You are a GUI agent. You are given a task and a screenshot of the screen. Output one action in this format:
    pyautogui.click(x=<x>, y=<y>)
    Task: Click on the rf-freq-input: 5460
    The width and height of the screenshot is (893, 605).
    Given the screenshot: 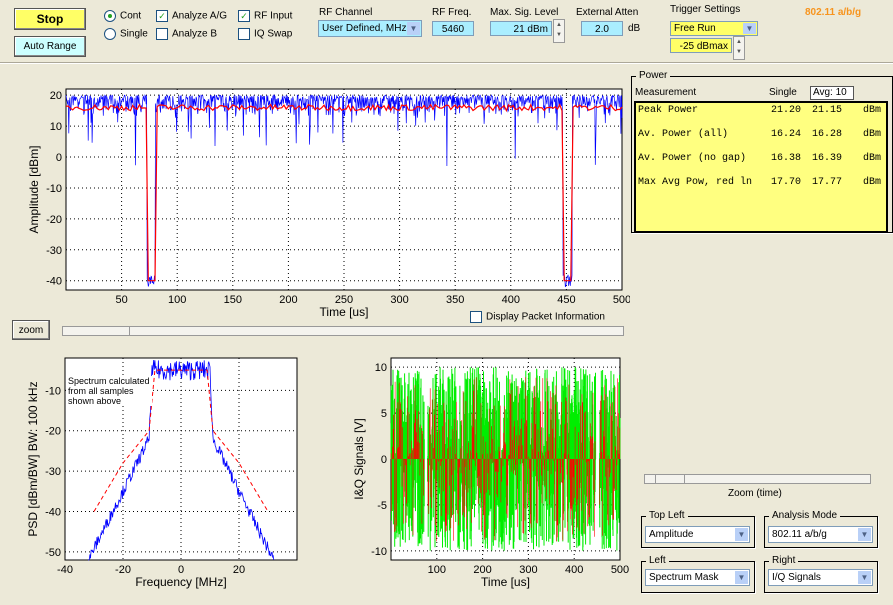 What is the action you would take?
    pyautogui.click(x=453, y=28)
    